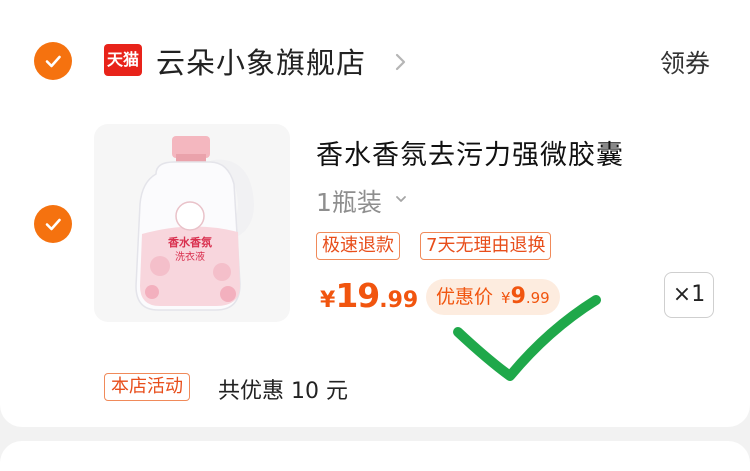  What do you see at coordinates (465, 297) in the screenshot?
I see `promo-label: 优惠价` at bounding box center [465, 297].